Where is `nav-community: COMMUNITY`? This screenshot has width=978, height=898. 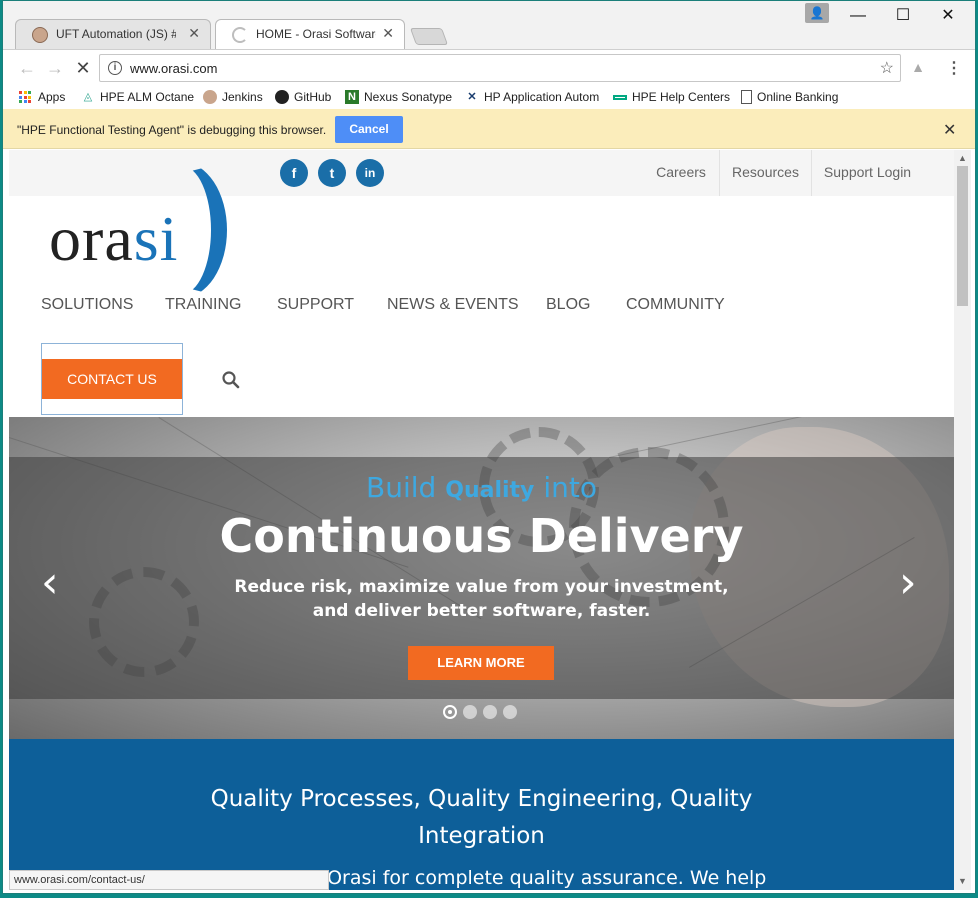
nav-community: COMMUNITY is located at coordinates (675, 305).